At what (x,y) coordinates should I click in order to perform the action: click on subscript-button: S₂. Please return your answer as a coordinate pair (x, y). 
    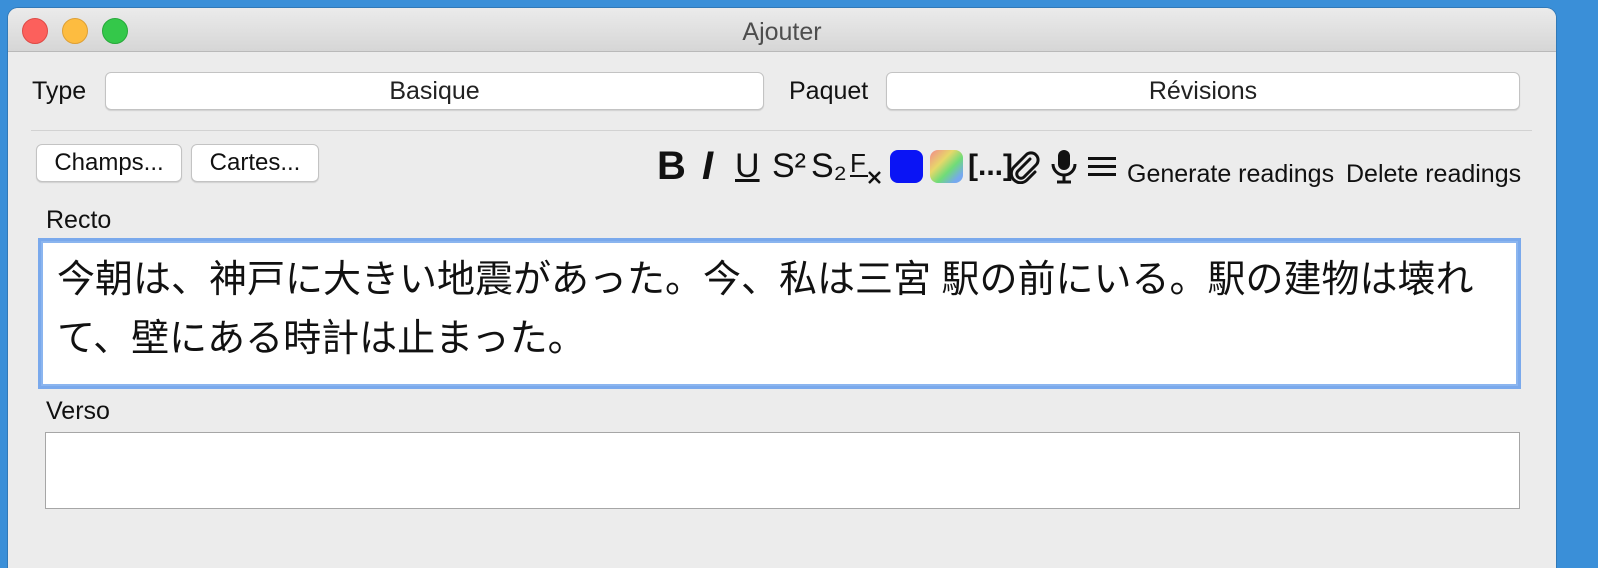
    Looking at the image, I should click on (829, 166).